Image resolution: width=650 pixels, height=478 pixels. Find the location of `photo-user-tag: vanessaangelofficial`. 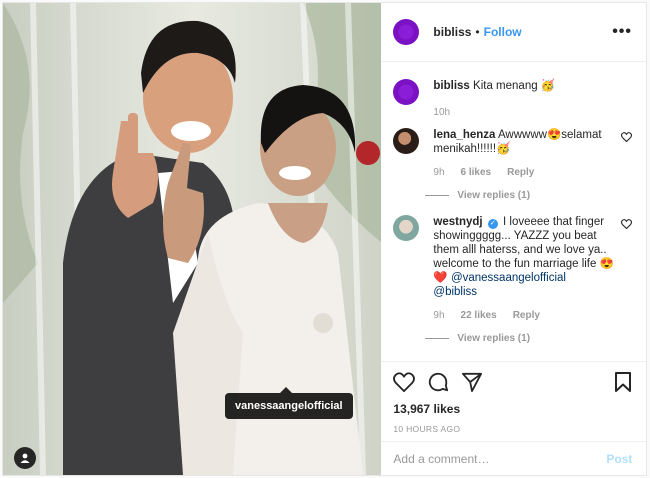

photo-user-tag: vanessaangelofficial is located at coordinates (289, 403).